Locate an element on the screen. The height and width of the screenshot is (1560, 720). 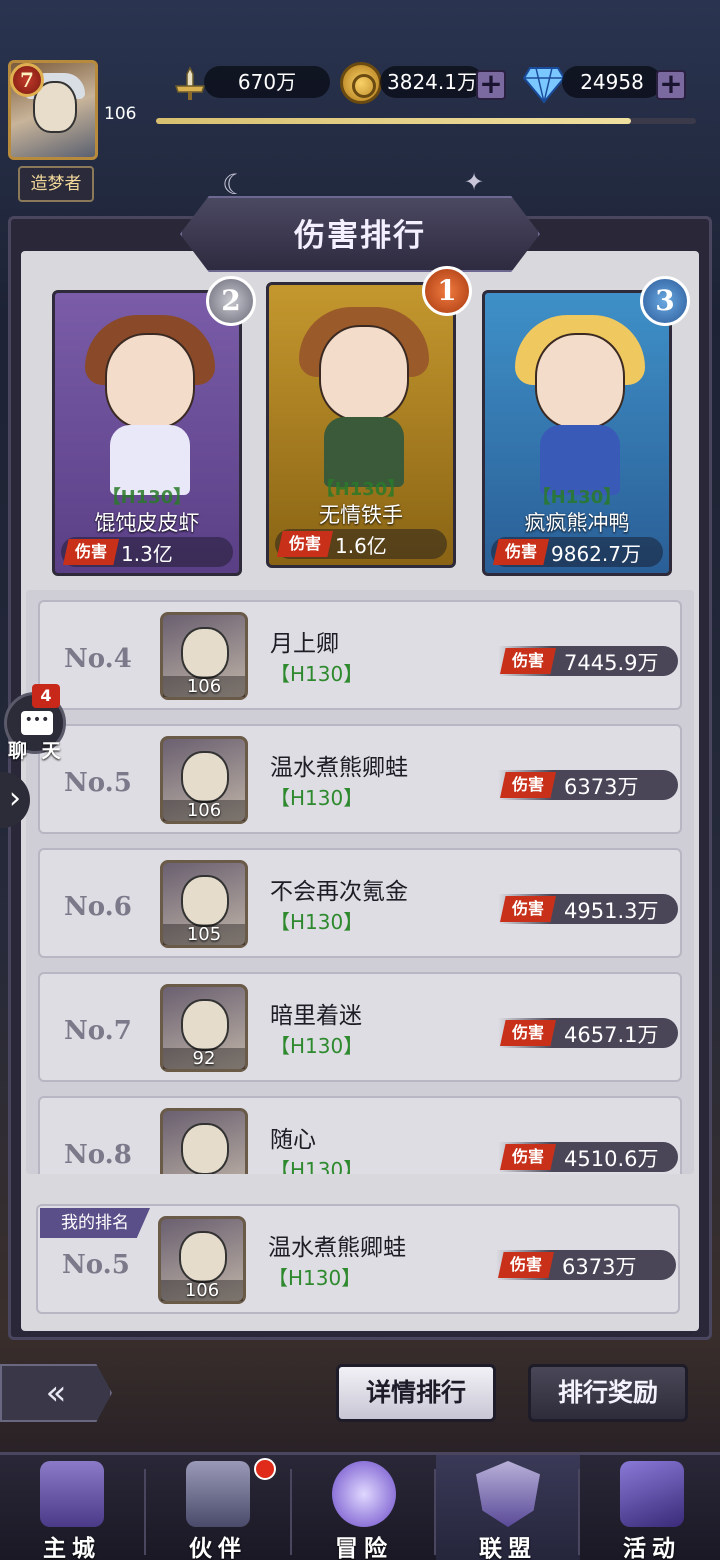
power-value: 670万 is located at coordinates (267, 82).